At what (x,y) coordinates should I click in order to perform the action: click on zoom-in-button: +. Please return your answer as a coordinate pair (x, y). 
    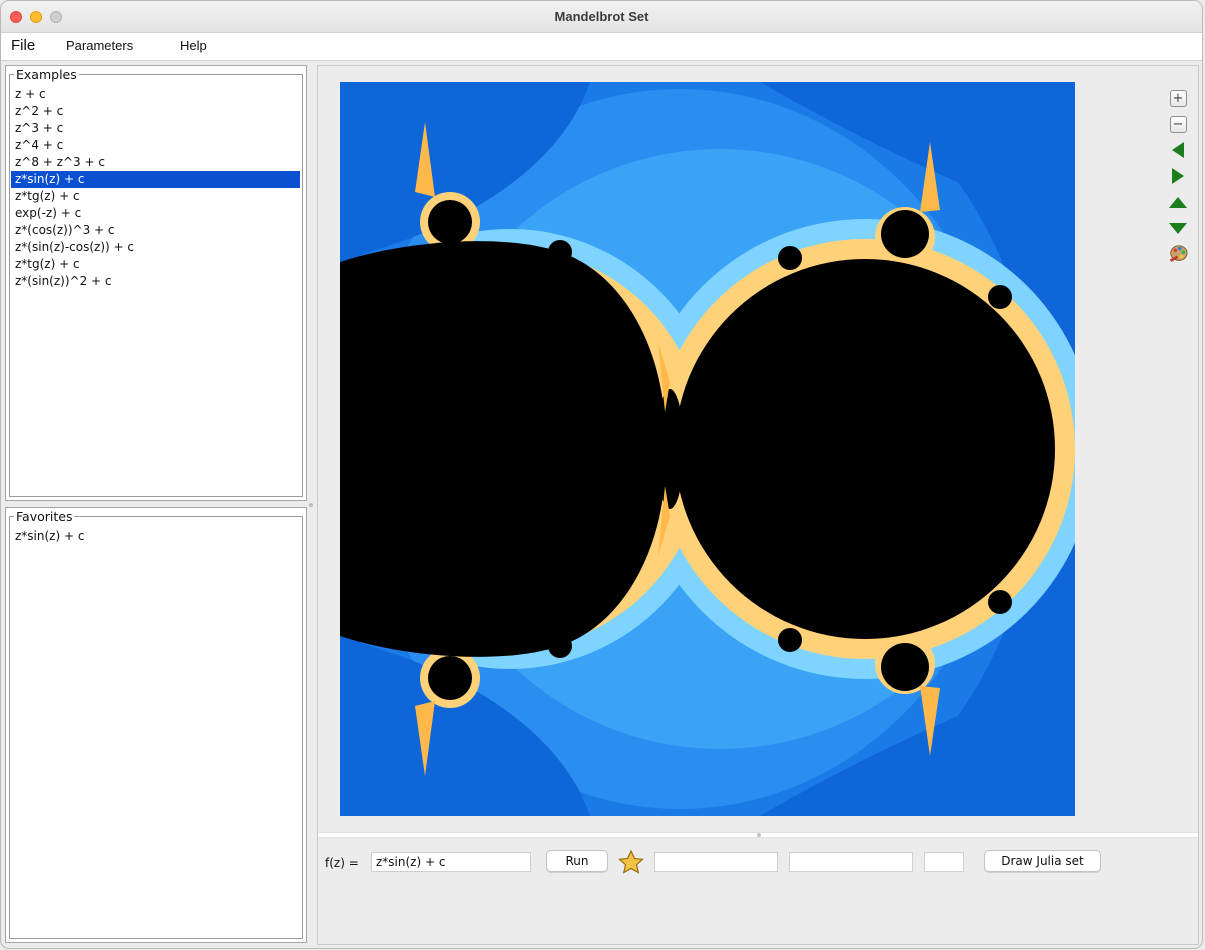
    Looking at the image, I should click on (1178, 98).